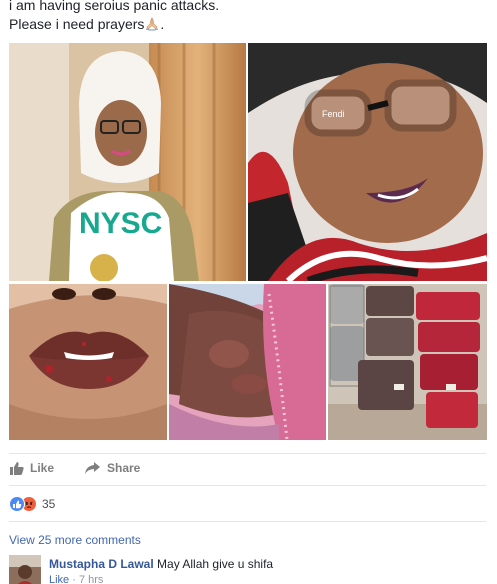 Image resolution: width=497 pixels, height=584 pixels. Describe the element at coordinates (215, 564) in the screenshot. I see `comment-text: May Allah give u shifa` at that location.